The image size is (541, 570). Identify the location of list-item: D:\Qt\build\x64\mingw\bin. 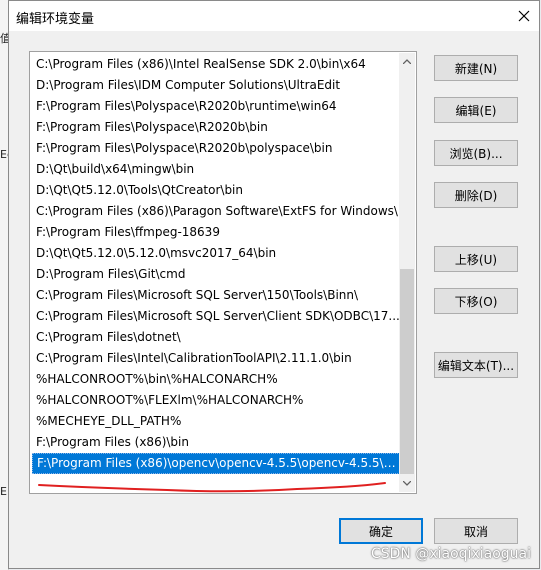
(216, 169).